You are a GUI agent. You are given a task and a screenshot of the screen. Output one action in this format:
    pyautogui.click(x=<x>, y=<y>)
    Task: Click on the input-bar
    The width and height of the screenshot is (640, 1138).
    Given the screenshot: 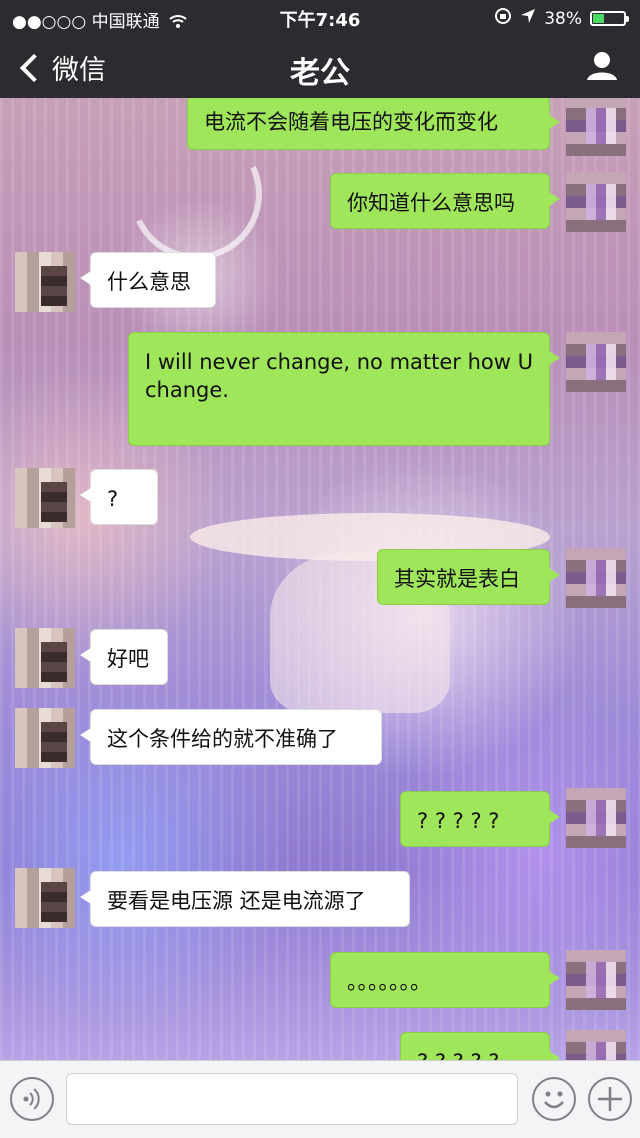 What is the action you would take?
    pyautogui.click(x=320, y=1099)
    